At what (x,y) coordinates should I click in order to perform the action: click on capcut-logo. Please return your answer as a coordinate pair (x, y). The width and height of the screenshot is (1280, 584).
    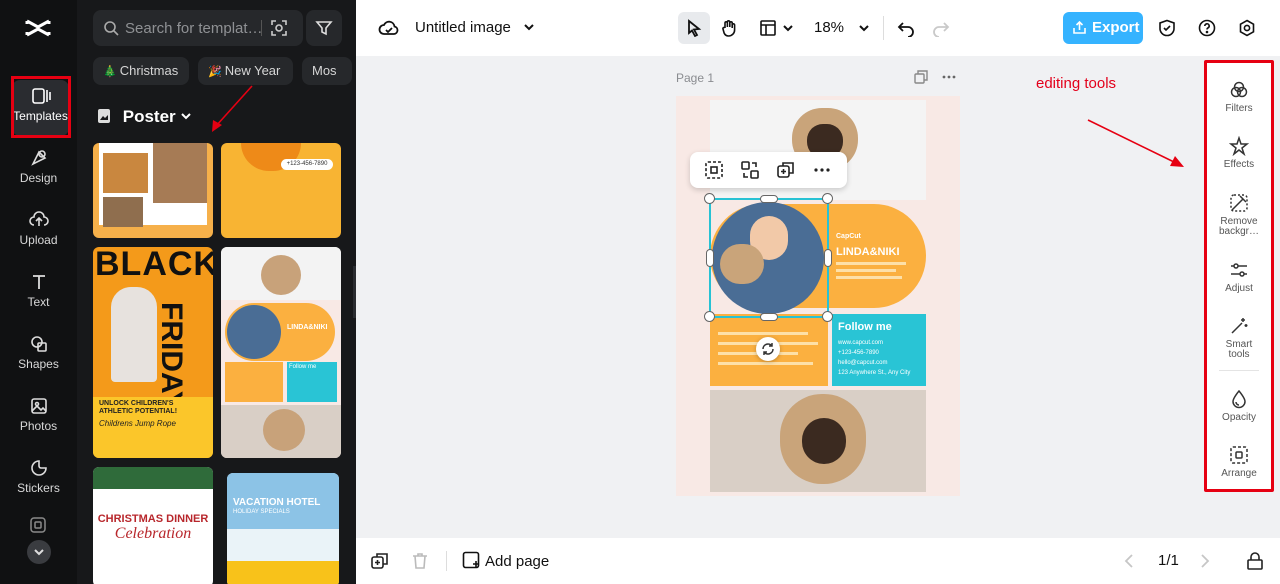
    Looking at the image, I should click on (38, 28).